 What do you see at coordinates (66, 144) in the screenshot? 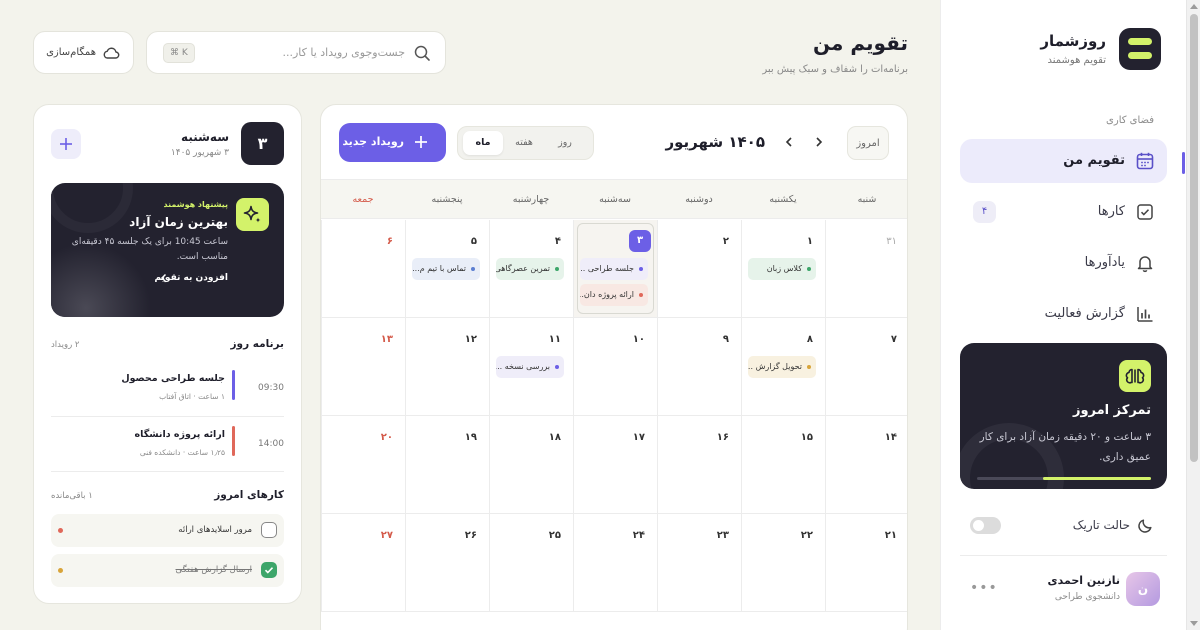
I see `add-item-button` at bounding box center [66, 144].